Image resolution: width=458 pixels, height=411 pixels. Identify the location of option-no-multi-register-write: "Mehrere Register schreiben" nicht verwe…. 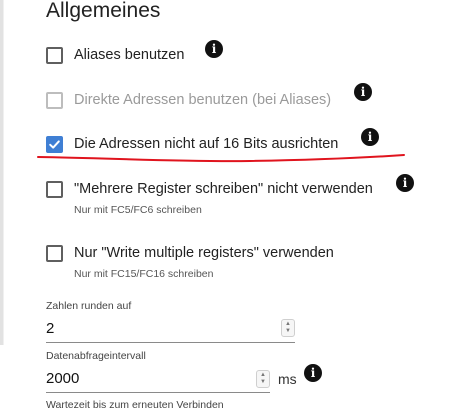
(209, 189).